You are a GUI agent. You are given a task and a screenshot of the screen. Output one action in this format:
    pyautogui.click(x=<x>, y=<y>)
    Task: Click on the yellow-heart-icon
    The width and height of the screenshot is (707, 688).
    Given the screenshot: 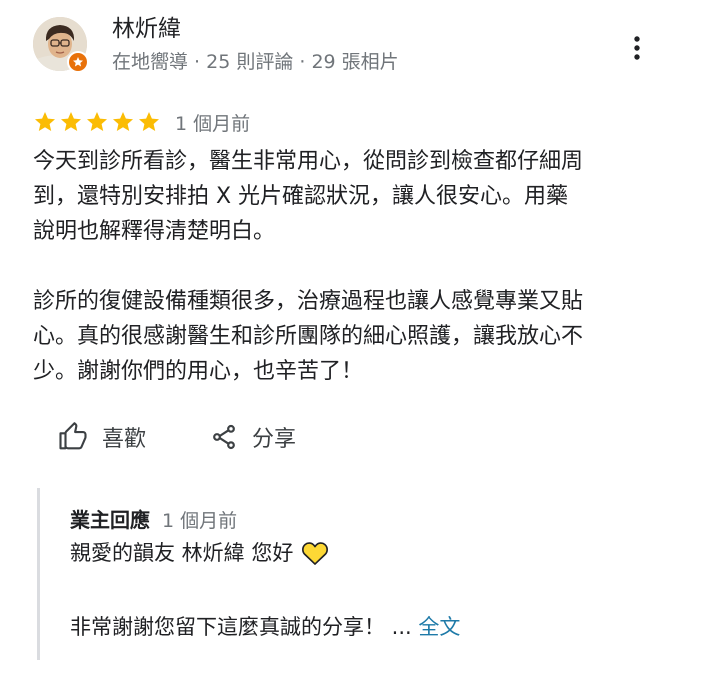 What is the action you would take?
    pyautogui.click(x=315, y=553)
    